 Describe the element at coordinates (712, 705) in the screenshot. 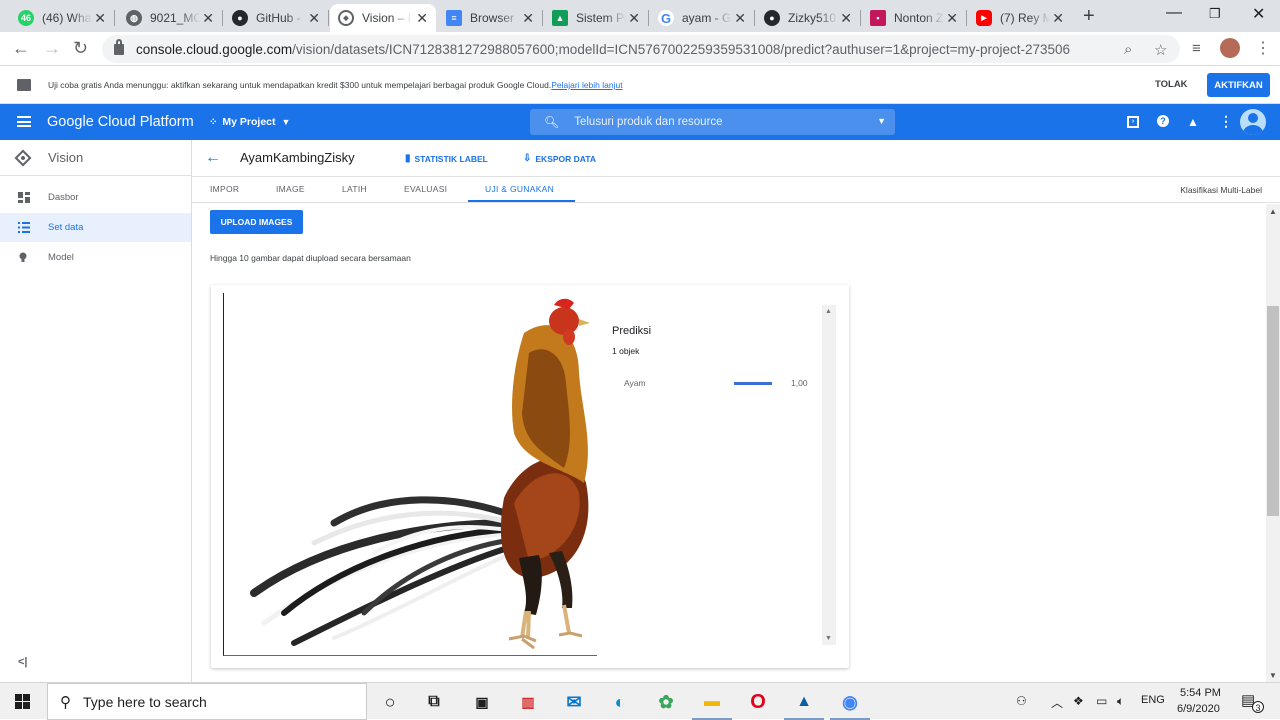

I see `file-explorer-icon: ▬` at that location.